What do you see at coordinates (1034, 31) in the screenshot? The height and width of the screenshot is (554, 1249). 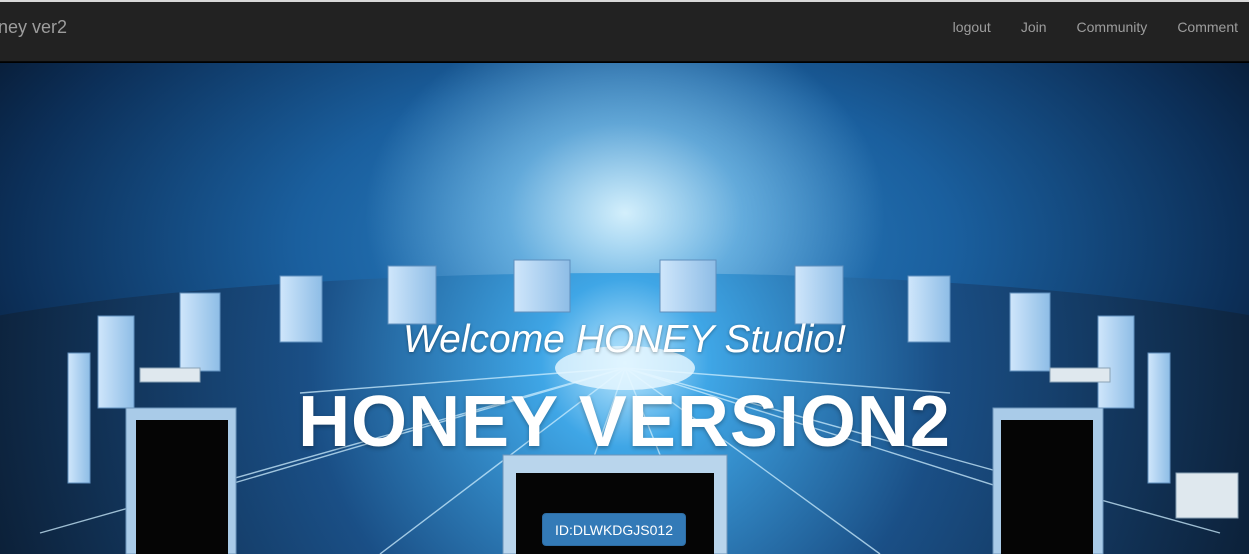 I see `nav-link-join: Join` at bounding box center [1034, 31].